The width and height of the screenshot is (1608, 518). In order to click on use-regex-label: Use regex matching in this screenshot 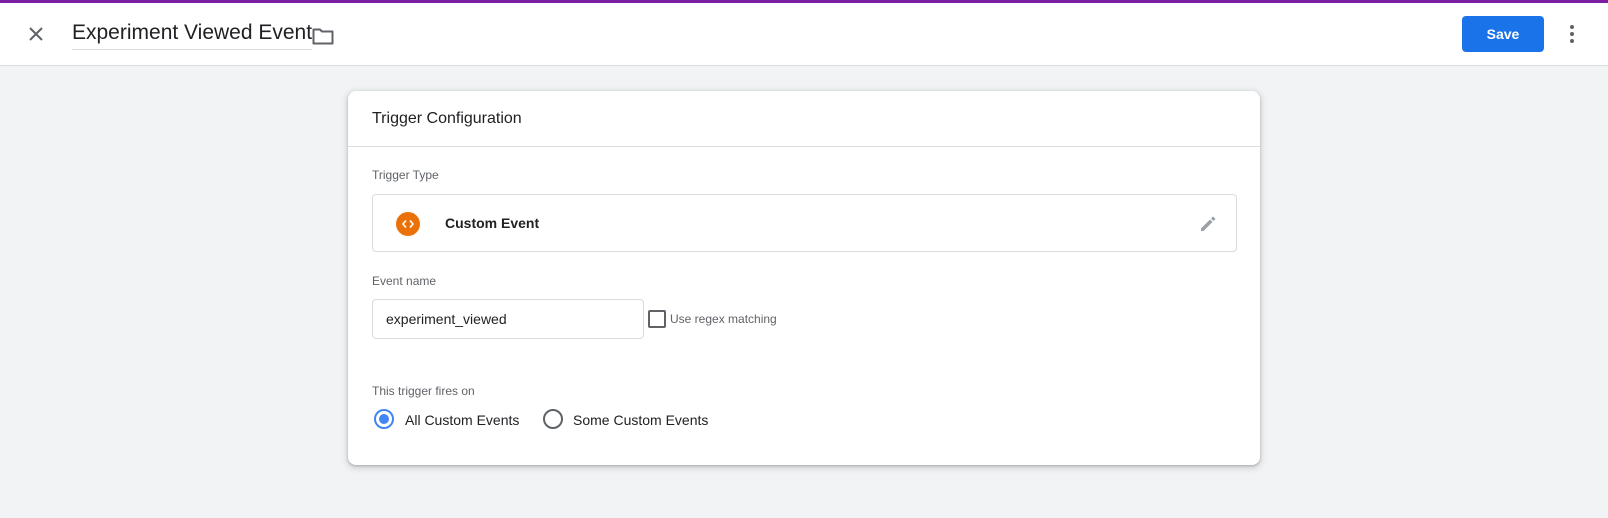, I will do `click(723, 319)`.